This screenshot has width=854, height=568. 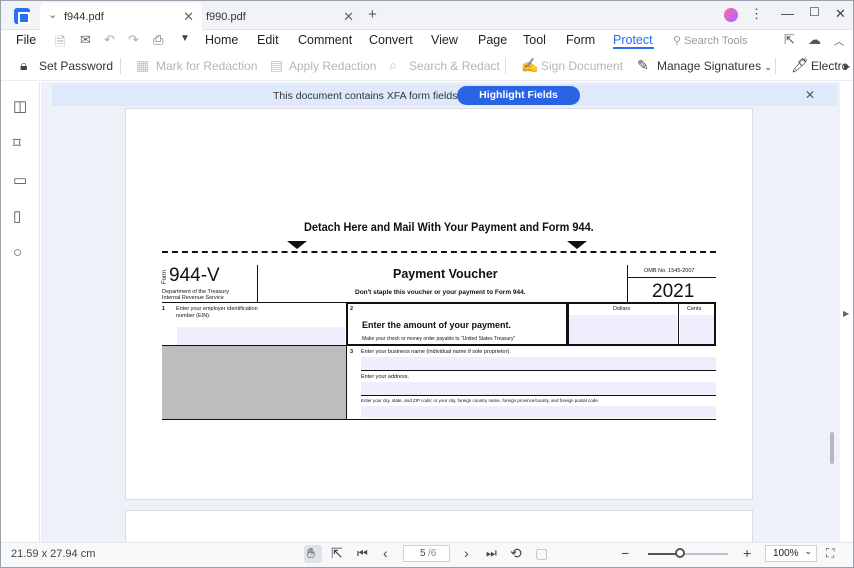 I want to click on expand-right-panel-icon: ▶, so click(x=846, y=313).